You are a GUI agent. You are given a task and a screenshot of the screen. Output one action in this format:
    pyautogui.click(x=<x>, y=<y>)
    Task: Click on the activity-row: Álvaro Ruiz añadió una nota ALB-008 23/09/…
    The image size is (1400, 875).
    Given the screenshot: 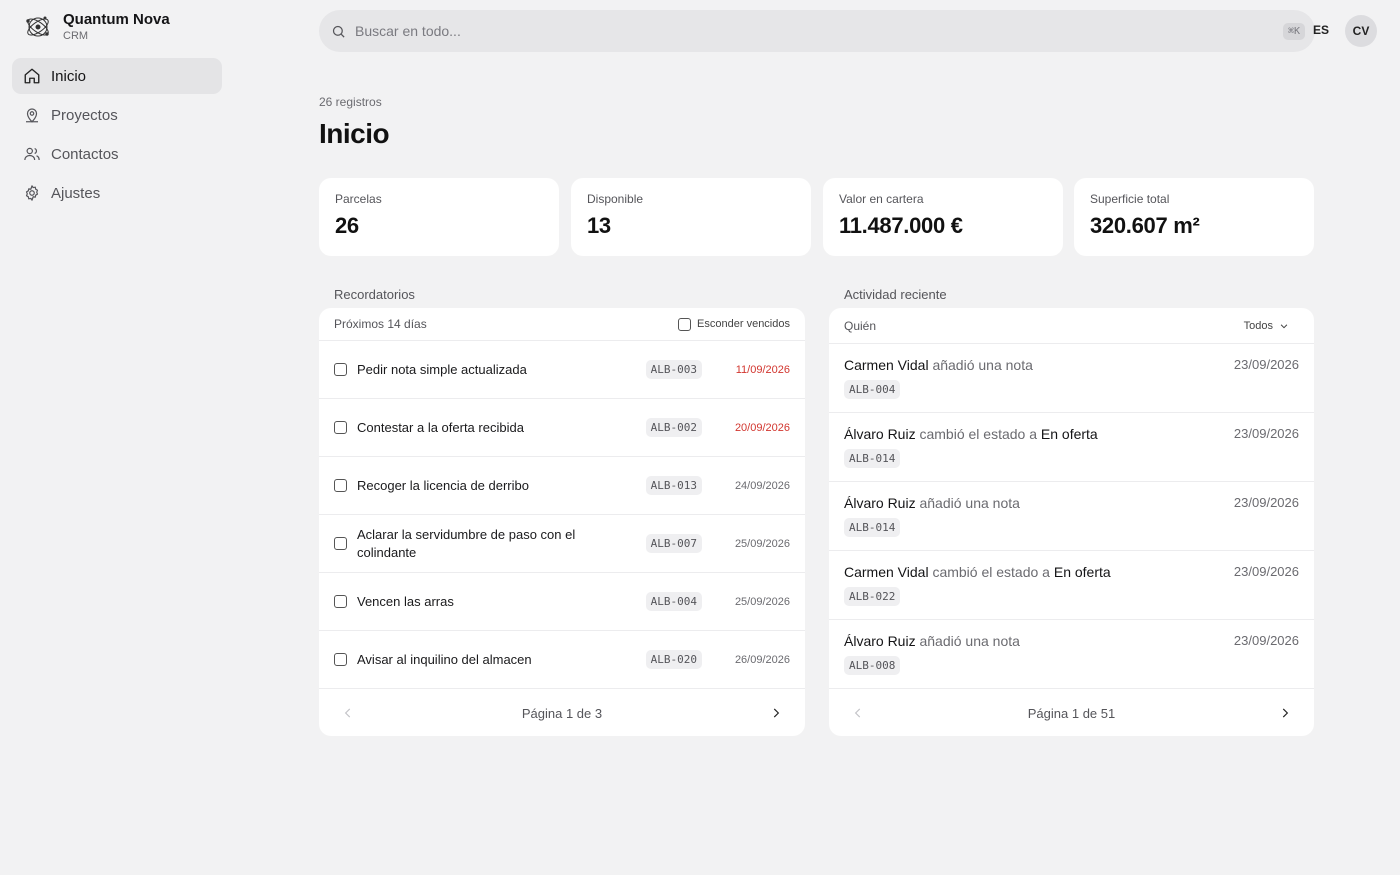 What is the action you would take?
    pyautogui.click(x=1071, y=654)
    